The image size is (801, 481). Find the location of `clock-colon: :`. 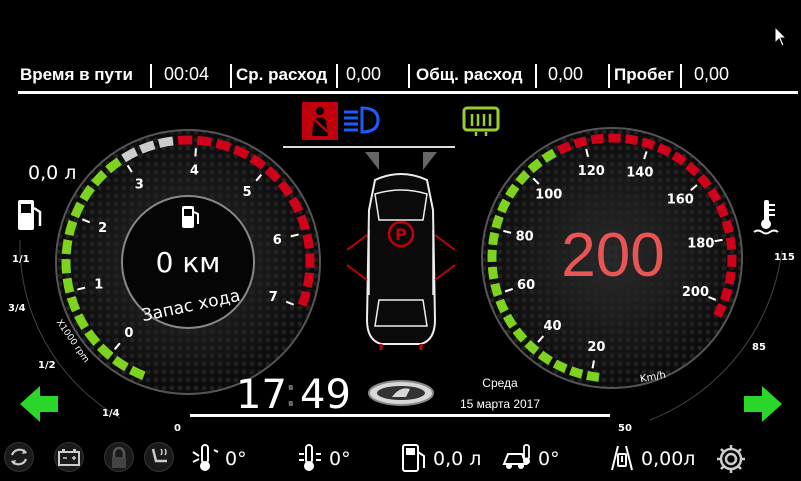

clock-colon: : is located at coordinates (291, 393).